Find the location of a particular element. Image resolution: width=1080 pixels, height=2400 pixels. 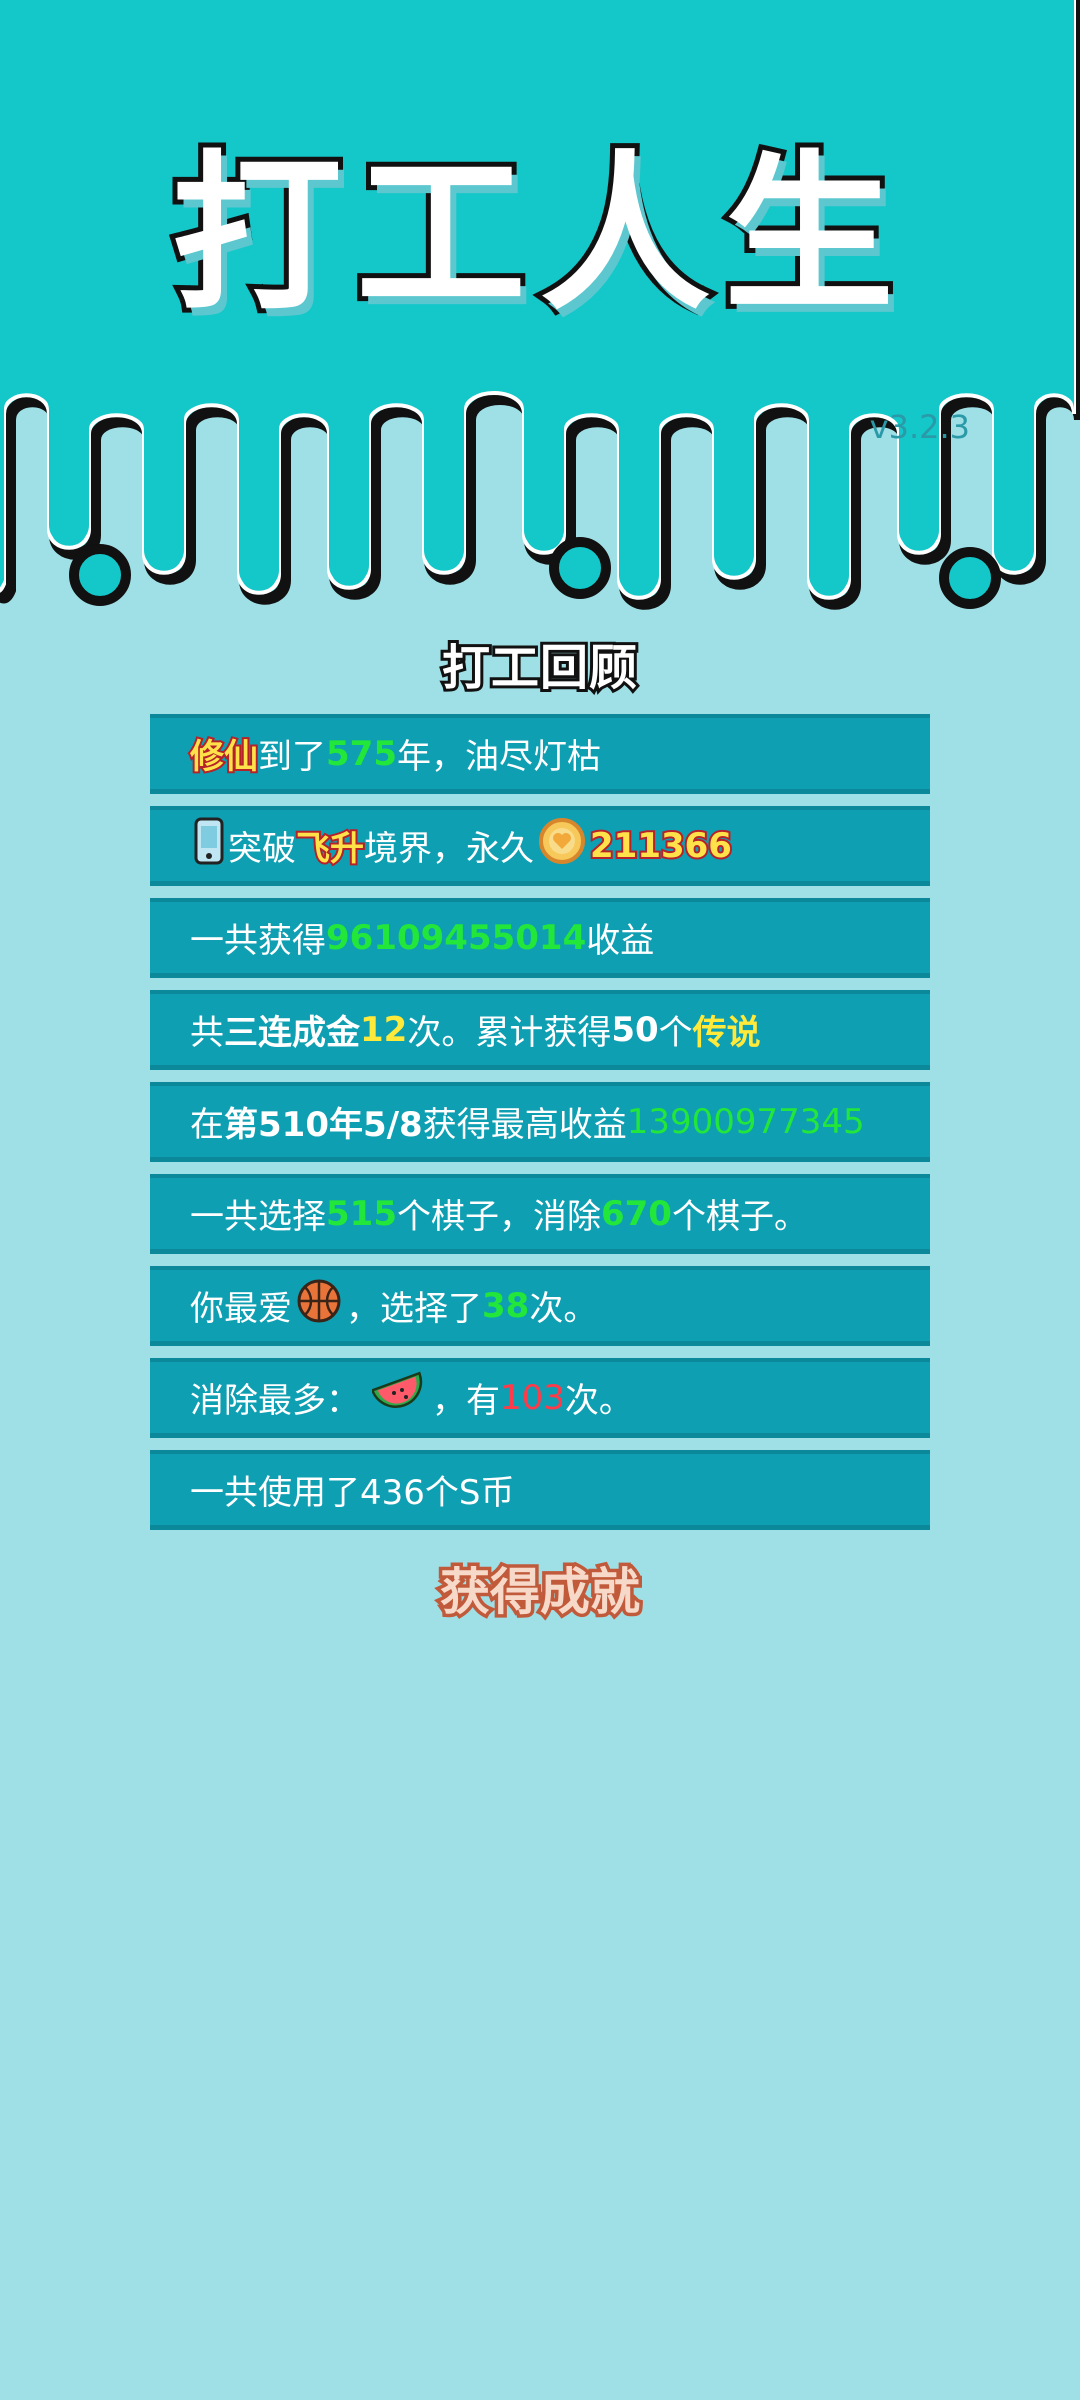

row-text: 突破 is located at coordinates (262, 849).